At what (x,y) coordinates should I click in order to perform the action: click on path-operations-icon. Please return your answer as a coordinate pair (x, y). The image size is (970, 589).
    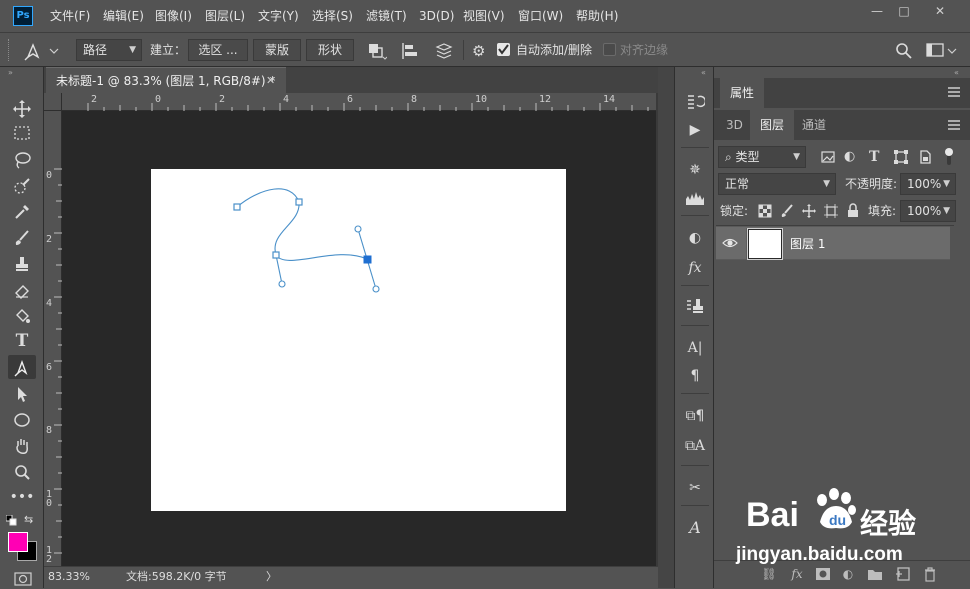
    Looking at the image, I should click on (377, 51).